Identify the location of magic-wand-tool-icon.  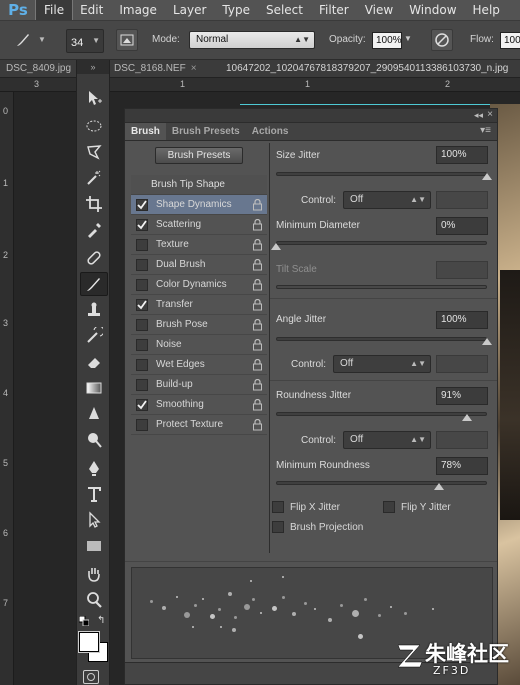
(94, 178).